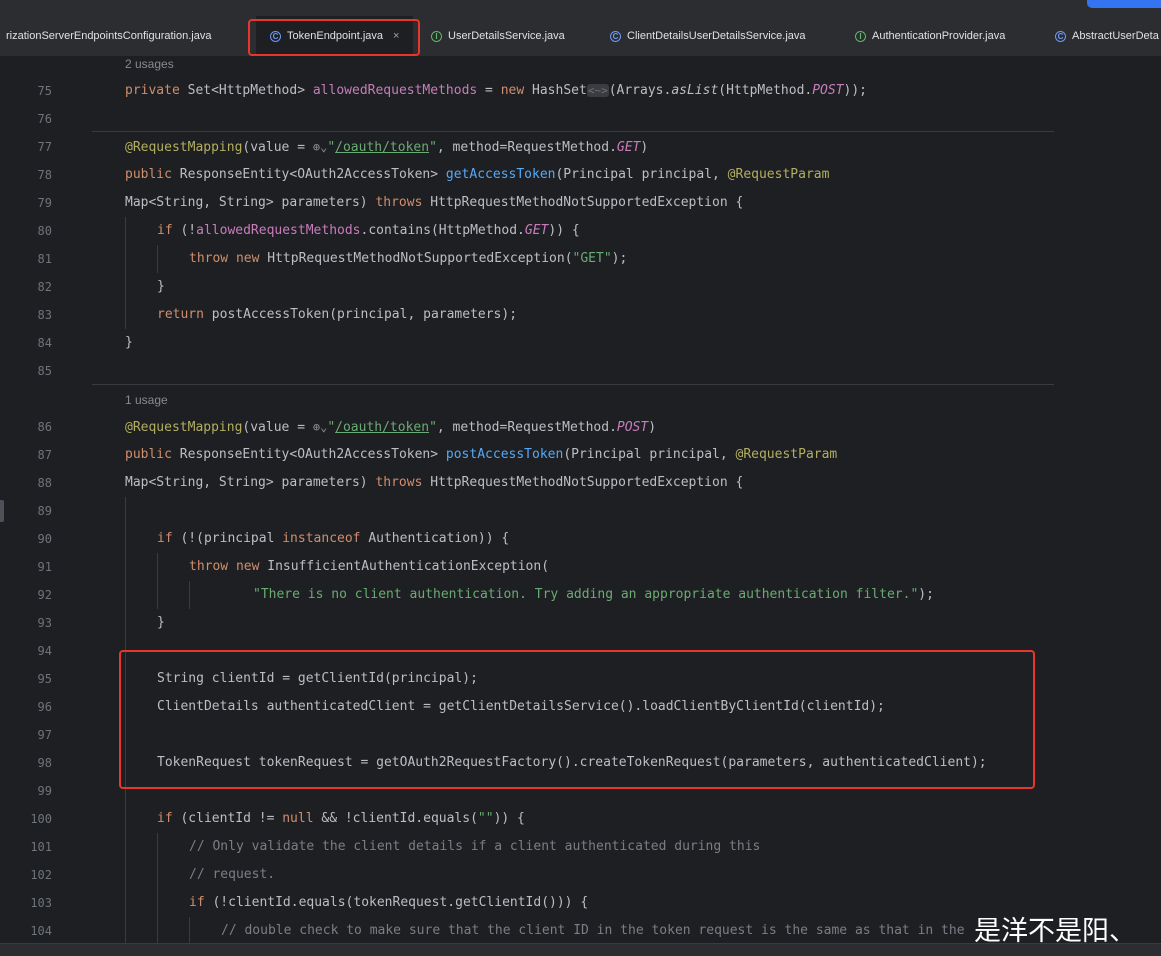 The width and height of the screenshot is (1161, 956). What do you see at coordinates (169, 538) in the screenshot?
I see `code-token: if` at bounding box center [169, 538].